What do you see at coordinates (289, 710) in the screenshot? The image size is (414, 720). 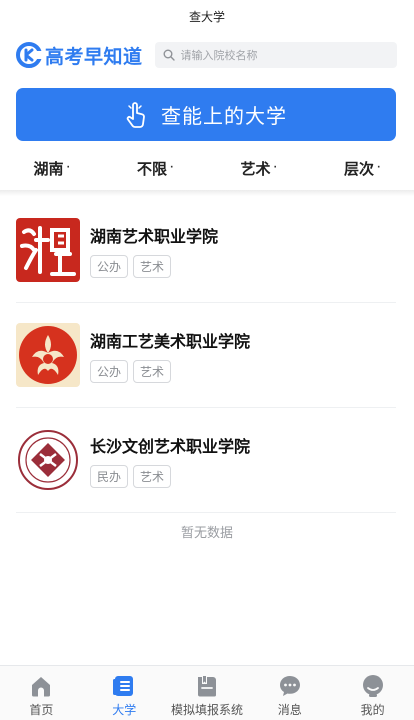 I see `tab-messages-label: 消息` at bounding box center [289, 710].